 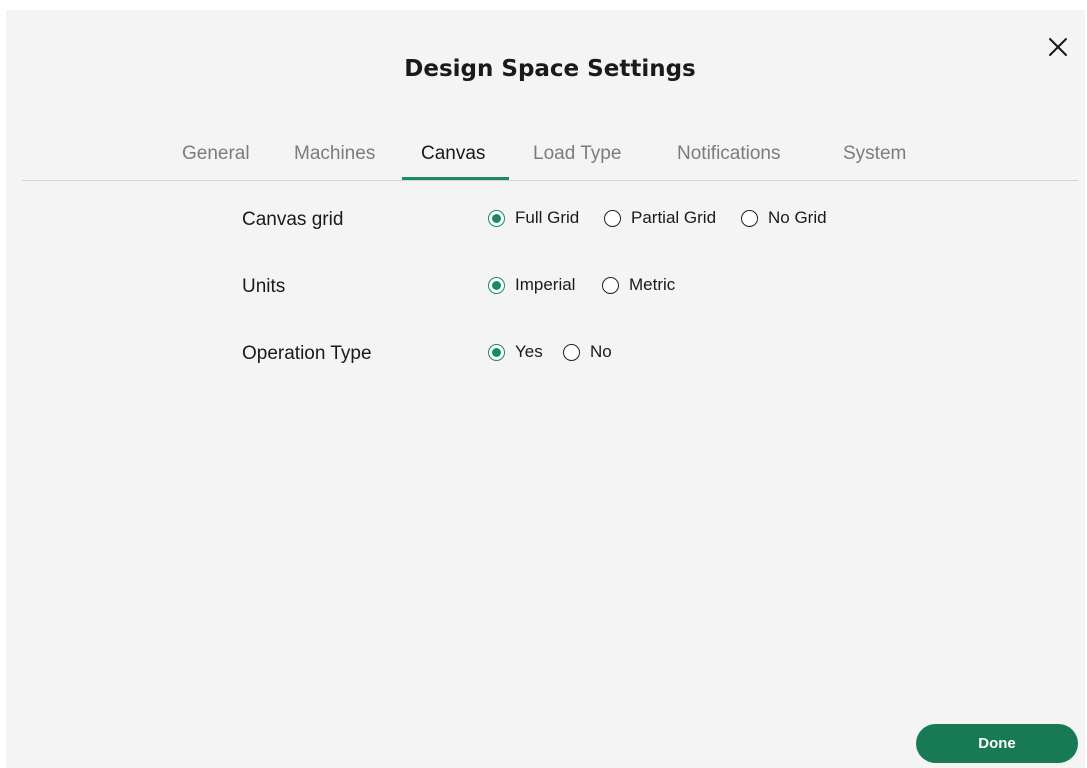 I want to click on radio-label-imperial: Imperial, so click(x=545, y=284).